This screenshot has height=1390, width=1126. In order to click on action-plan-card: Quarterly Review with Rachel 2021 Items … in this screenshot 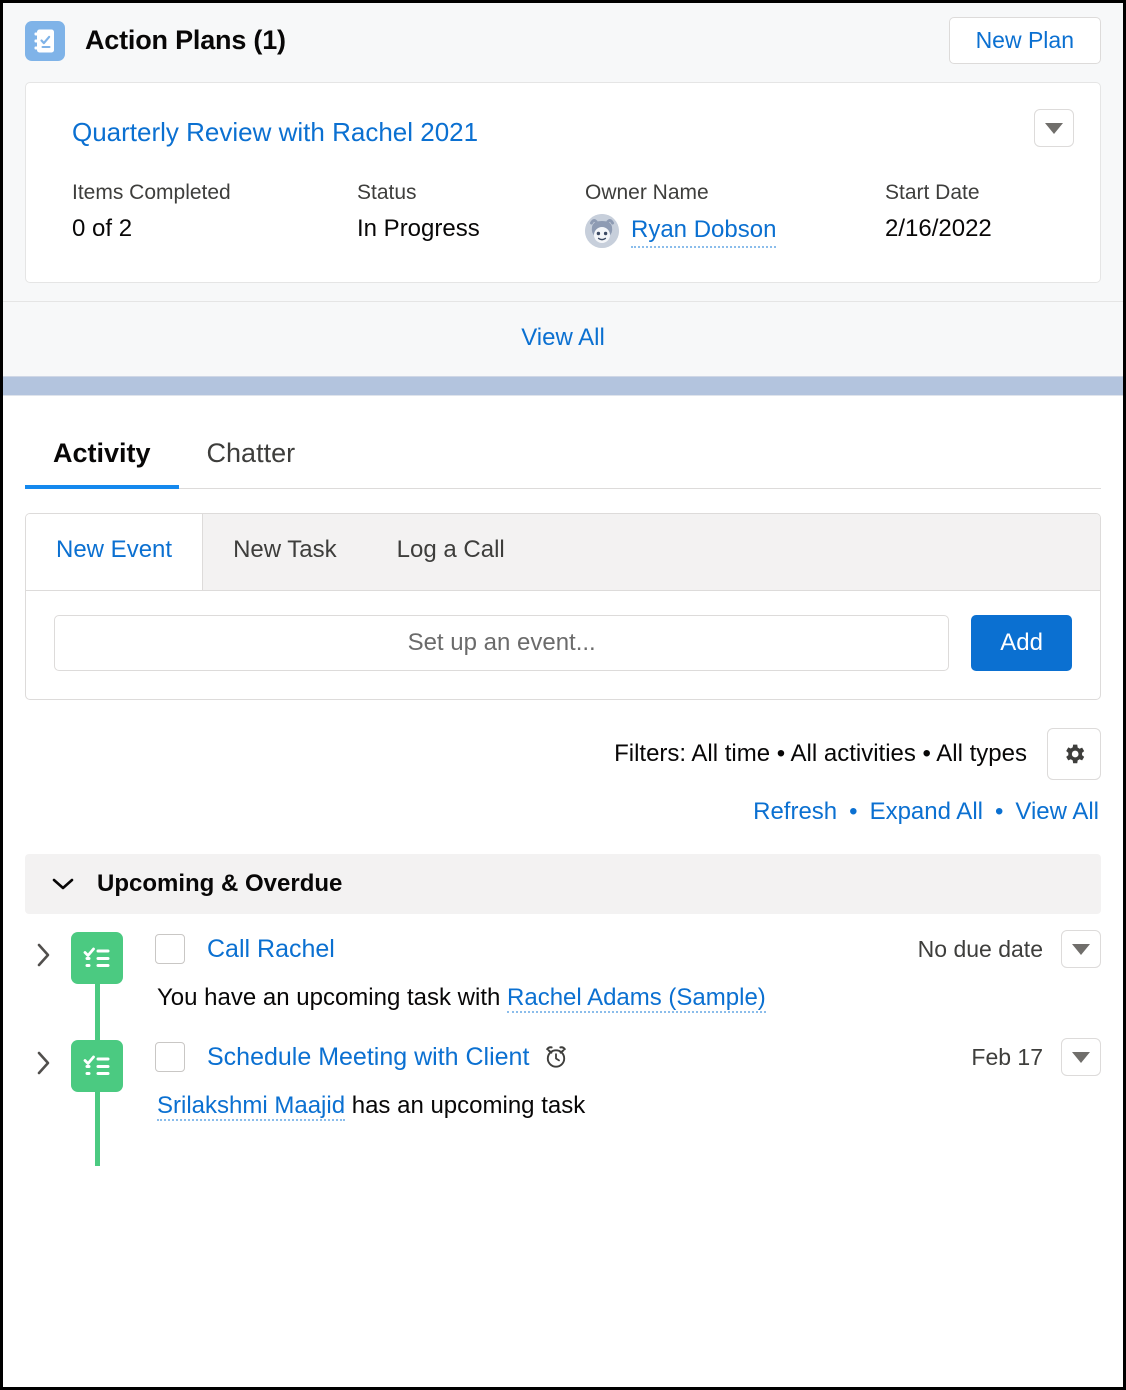, I will do `click(563, 183)`.